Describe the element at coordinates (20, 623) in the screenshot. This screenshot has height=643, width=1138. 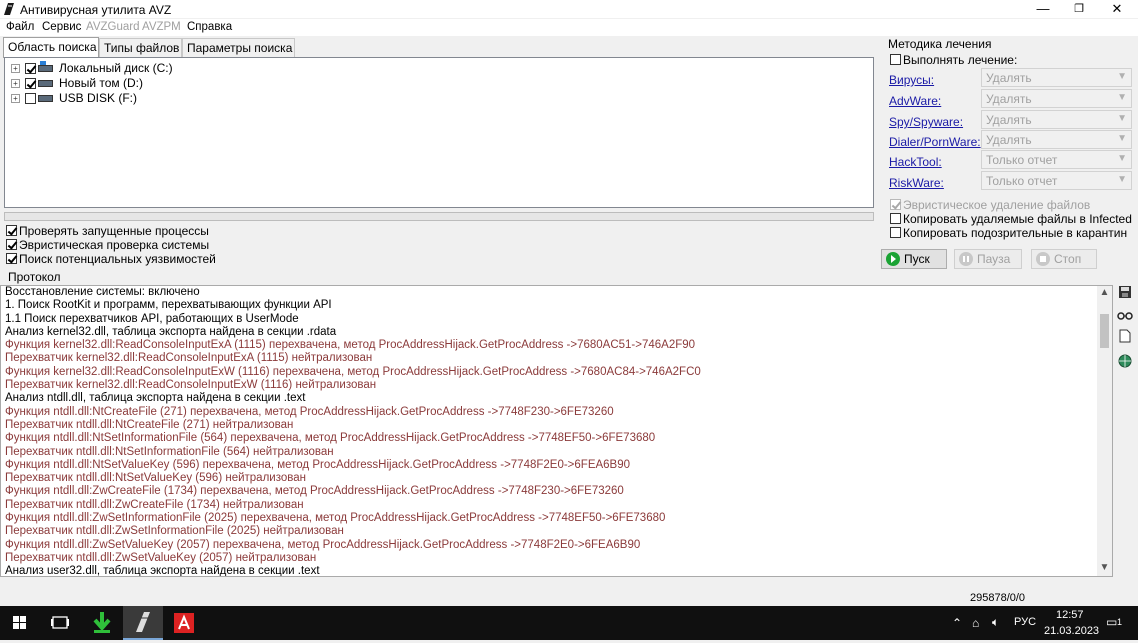
I see `windows-start-icon` at that location.